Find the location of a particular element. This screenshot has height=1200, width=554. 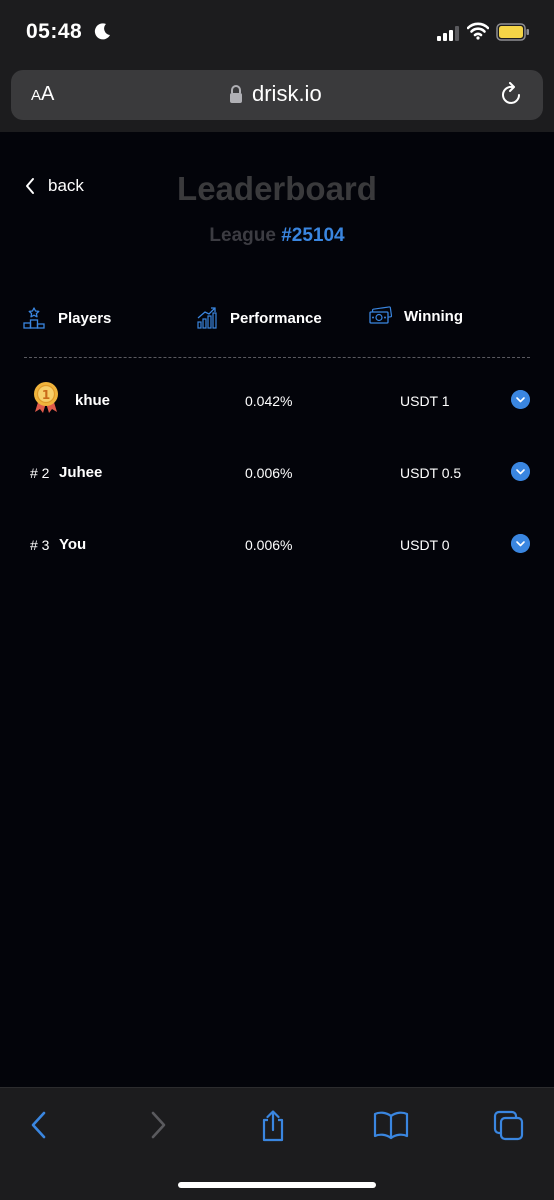

table-row: # 2 Juhee 0.006% USDT 0.5 is located at coordinates (277, 475).